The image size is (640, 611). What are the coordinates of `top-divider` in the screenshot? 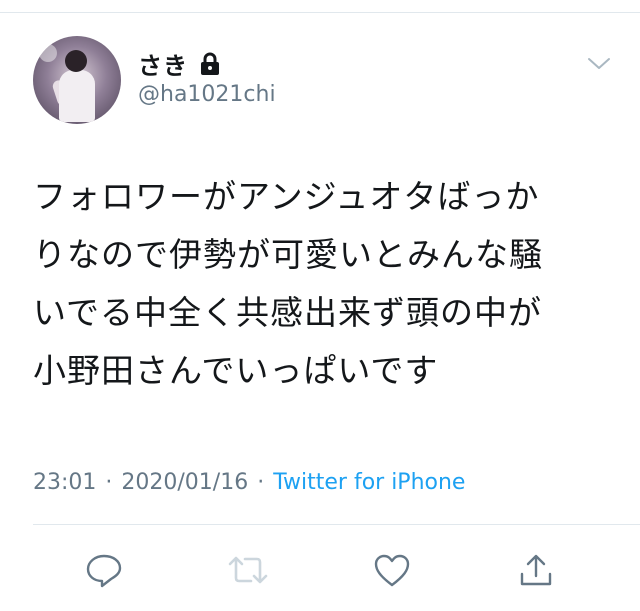 It's located at (320, 12).